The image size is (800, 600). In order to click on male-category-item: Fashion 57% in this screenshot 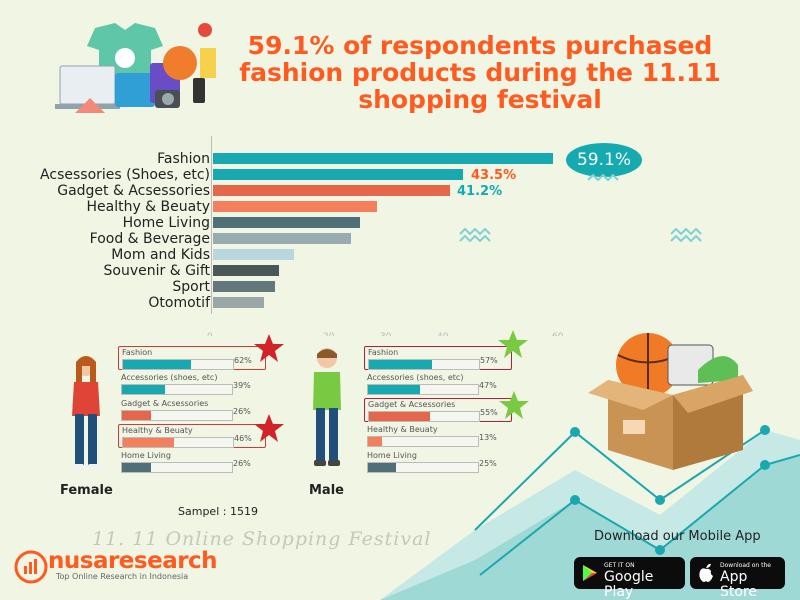, I will do `click(438, 358)`.